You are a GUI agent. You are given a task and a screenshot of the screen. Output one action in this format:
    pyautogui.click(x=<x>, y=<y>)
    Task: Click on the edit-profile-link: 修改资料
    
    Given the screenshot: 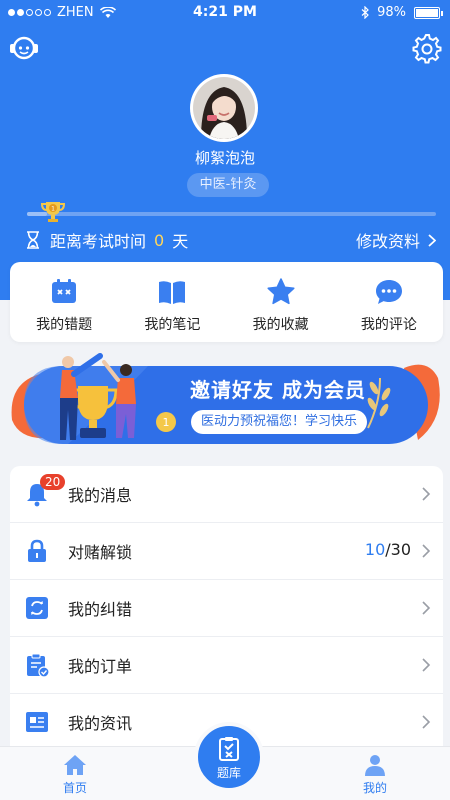 What is the action you would take?
    pyautogui.click(x=396, y=240)
    